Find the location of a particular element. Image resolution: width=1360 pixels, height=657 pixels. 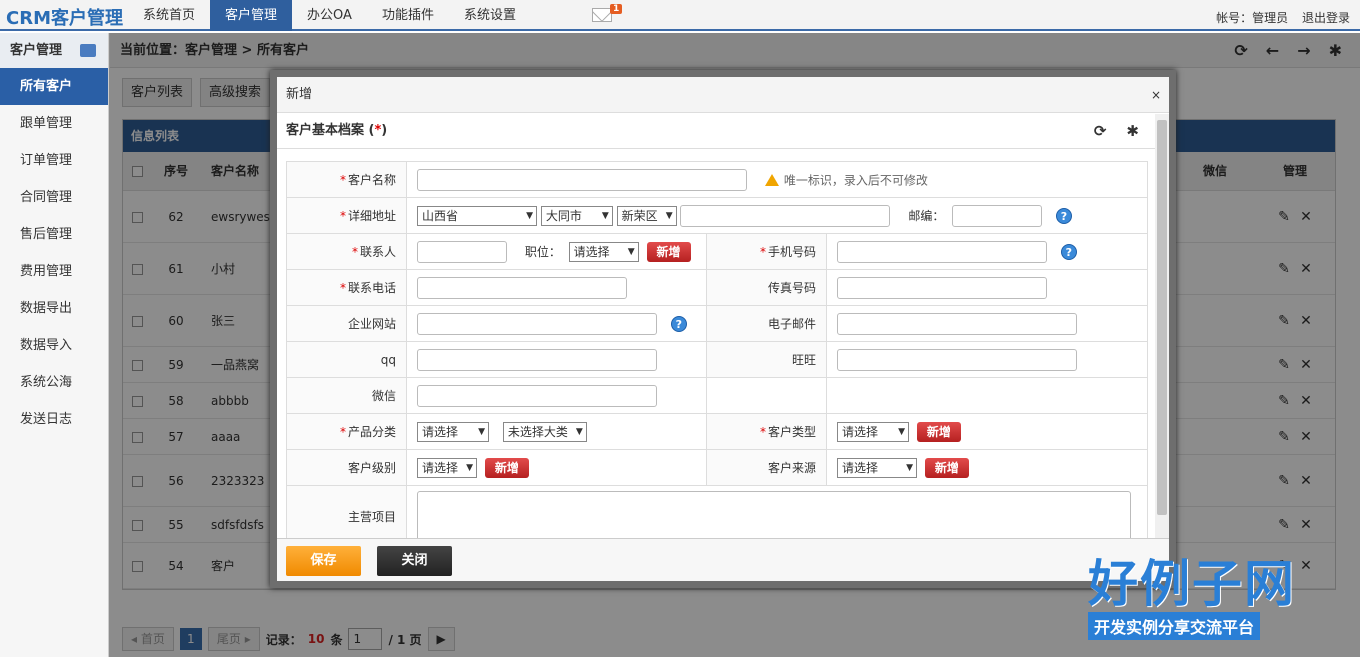

sidebar-item-send-log: 发送日志 is located at coordinates (54, 419).